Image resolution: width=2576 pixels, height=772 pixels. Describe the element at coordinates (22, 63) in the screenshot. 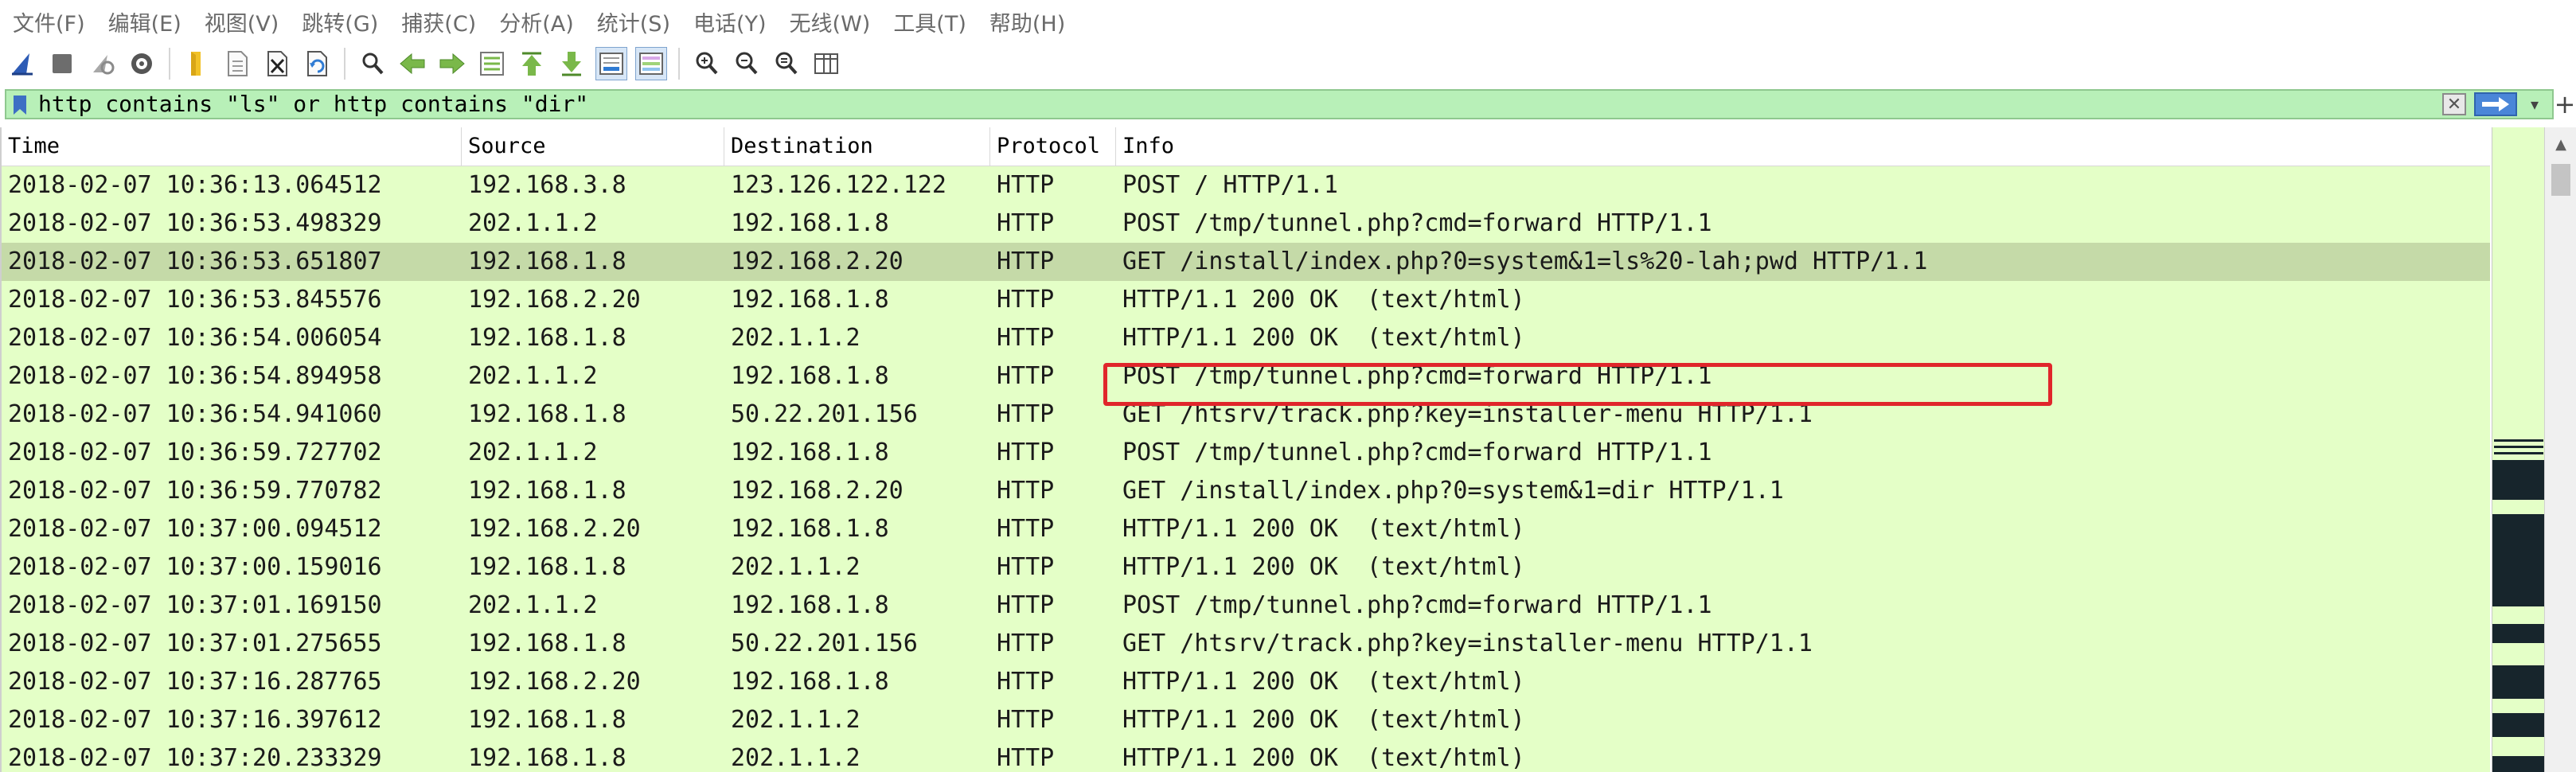

I see `shark-fin-start-icon` at that location.